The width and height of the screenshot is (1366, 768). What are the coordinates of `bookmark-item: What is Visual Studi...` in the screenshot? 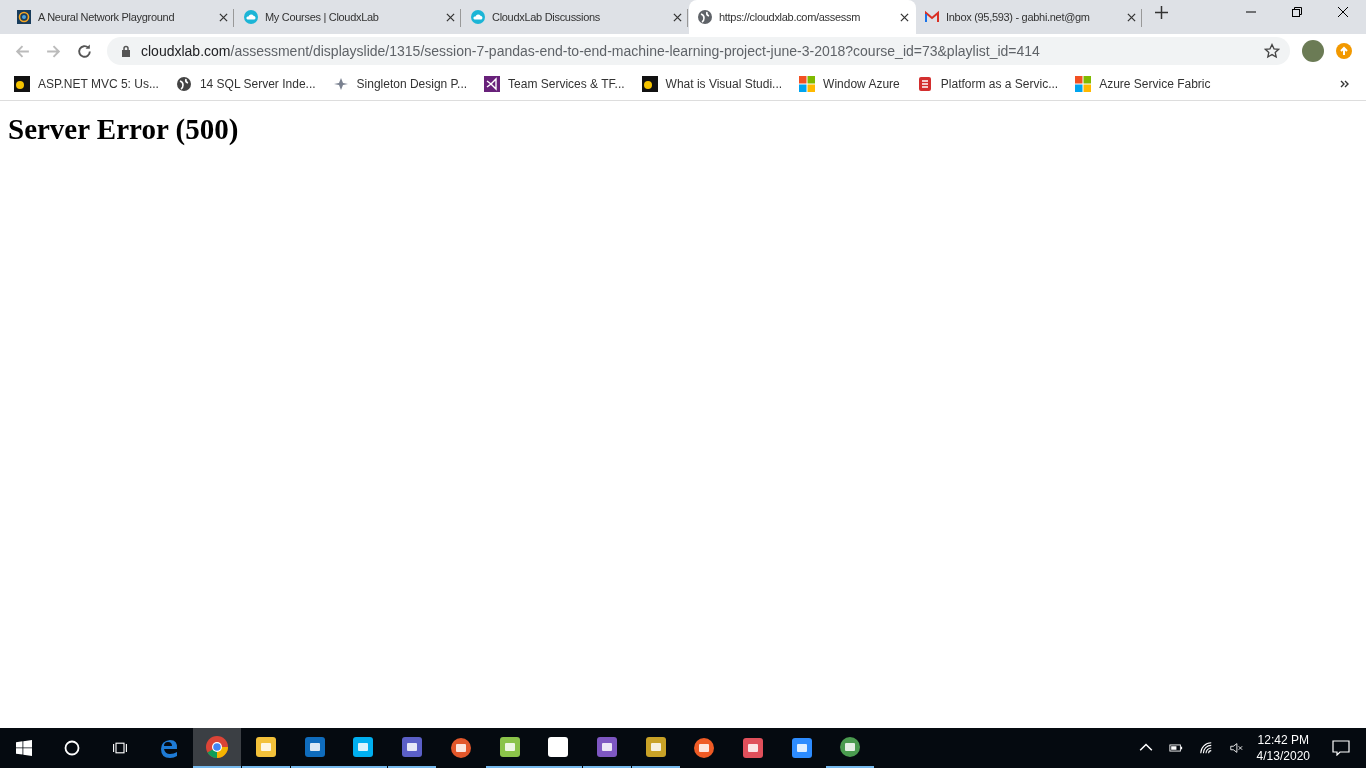 It's located at (712, 84).